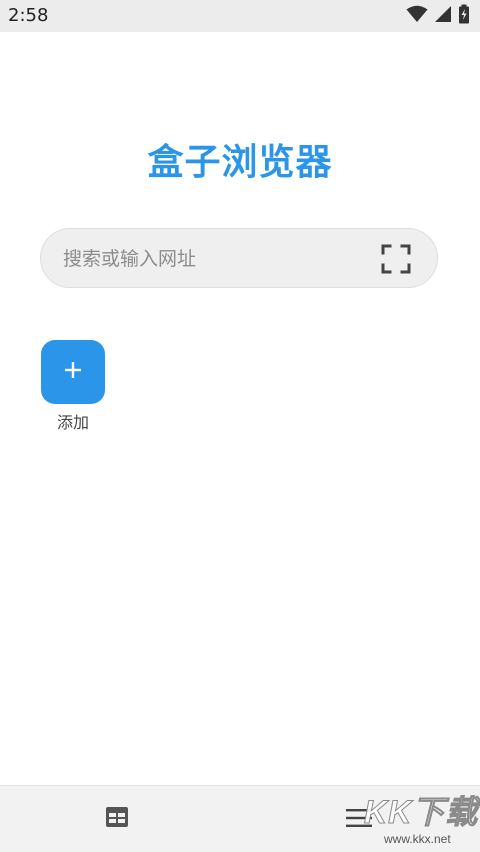  I want to click on status-bar: 2:58, so click(240, 16).